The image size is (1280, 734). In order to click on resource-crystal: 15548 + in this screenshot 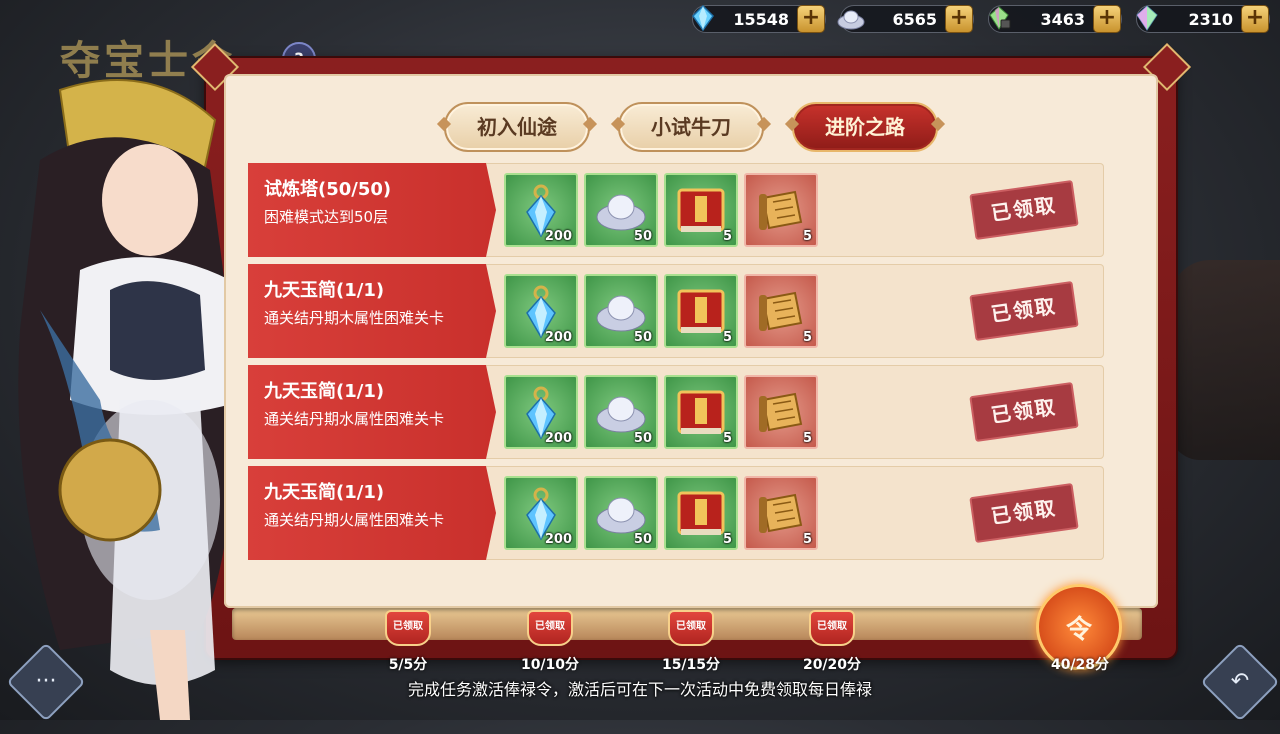, I will do `click(759, 18)`.